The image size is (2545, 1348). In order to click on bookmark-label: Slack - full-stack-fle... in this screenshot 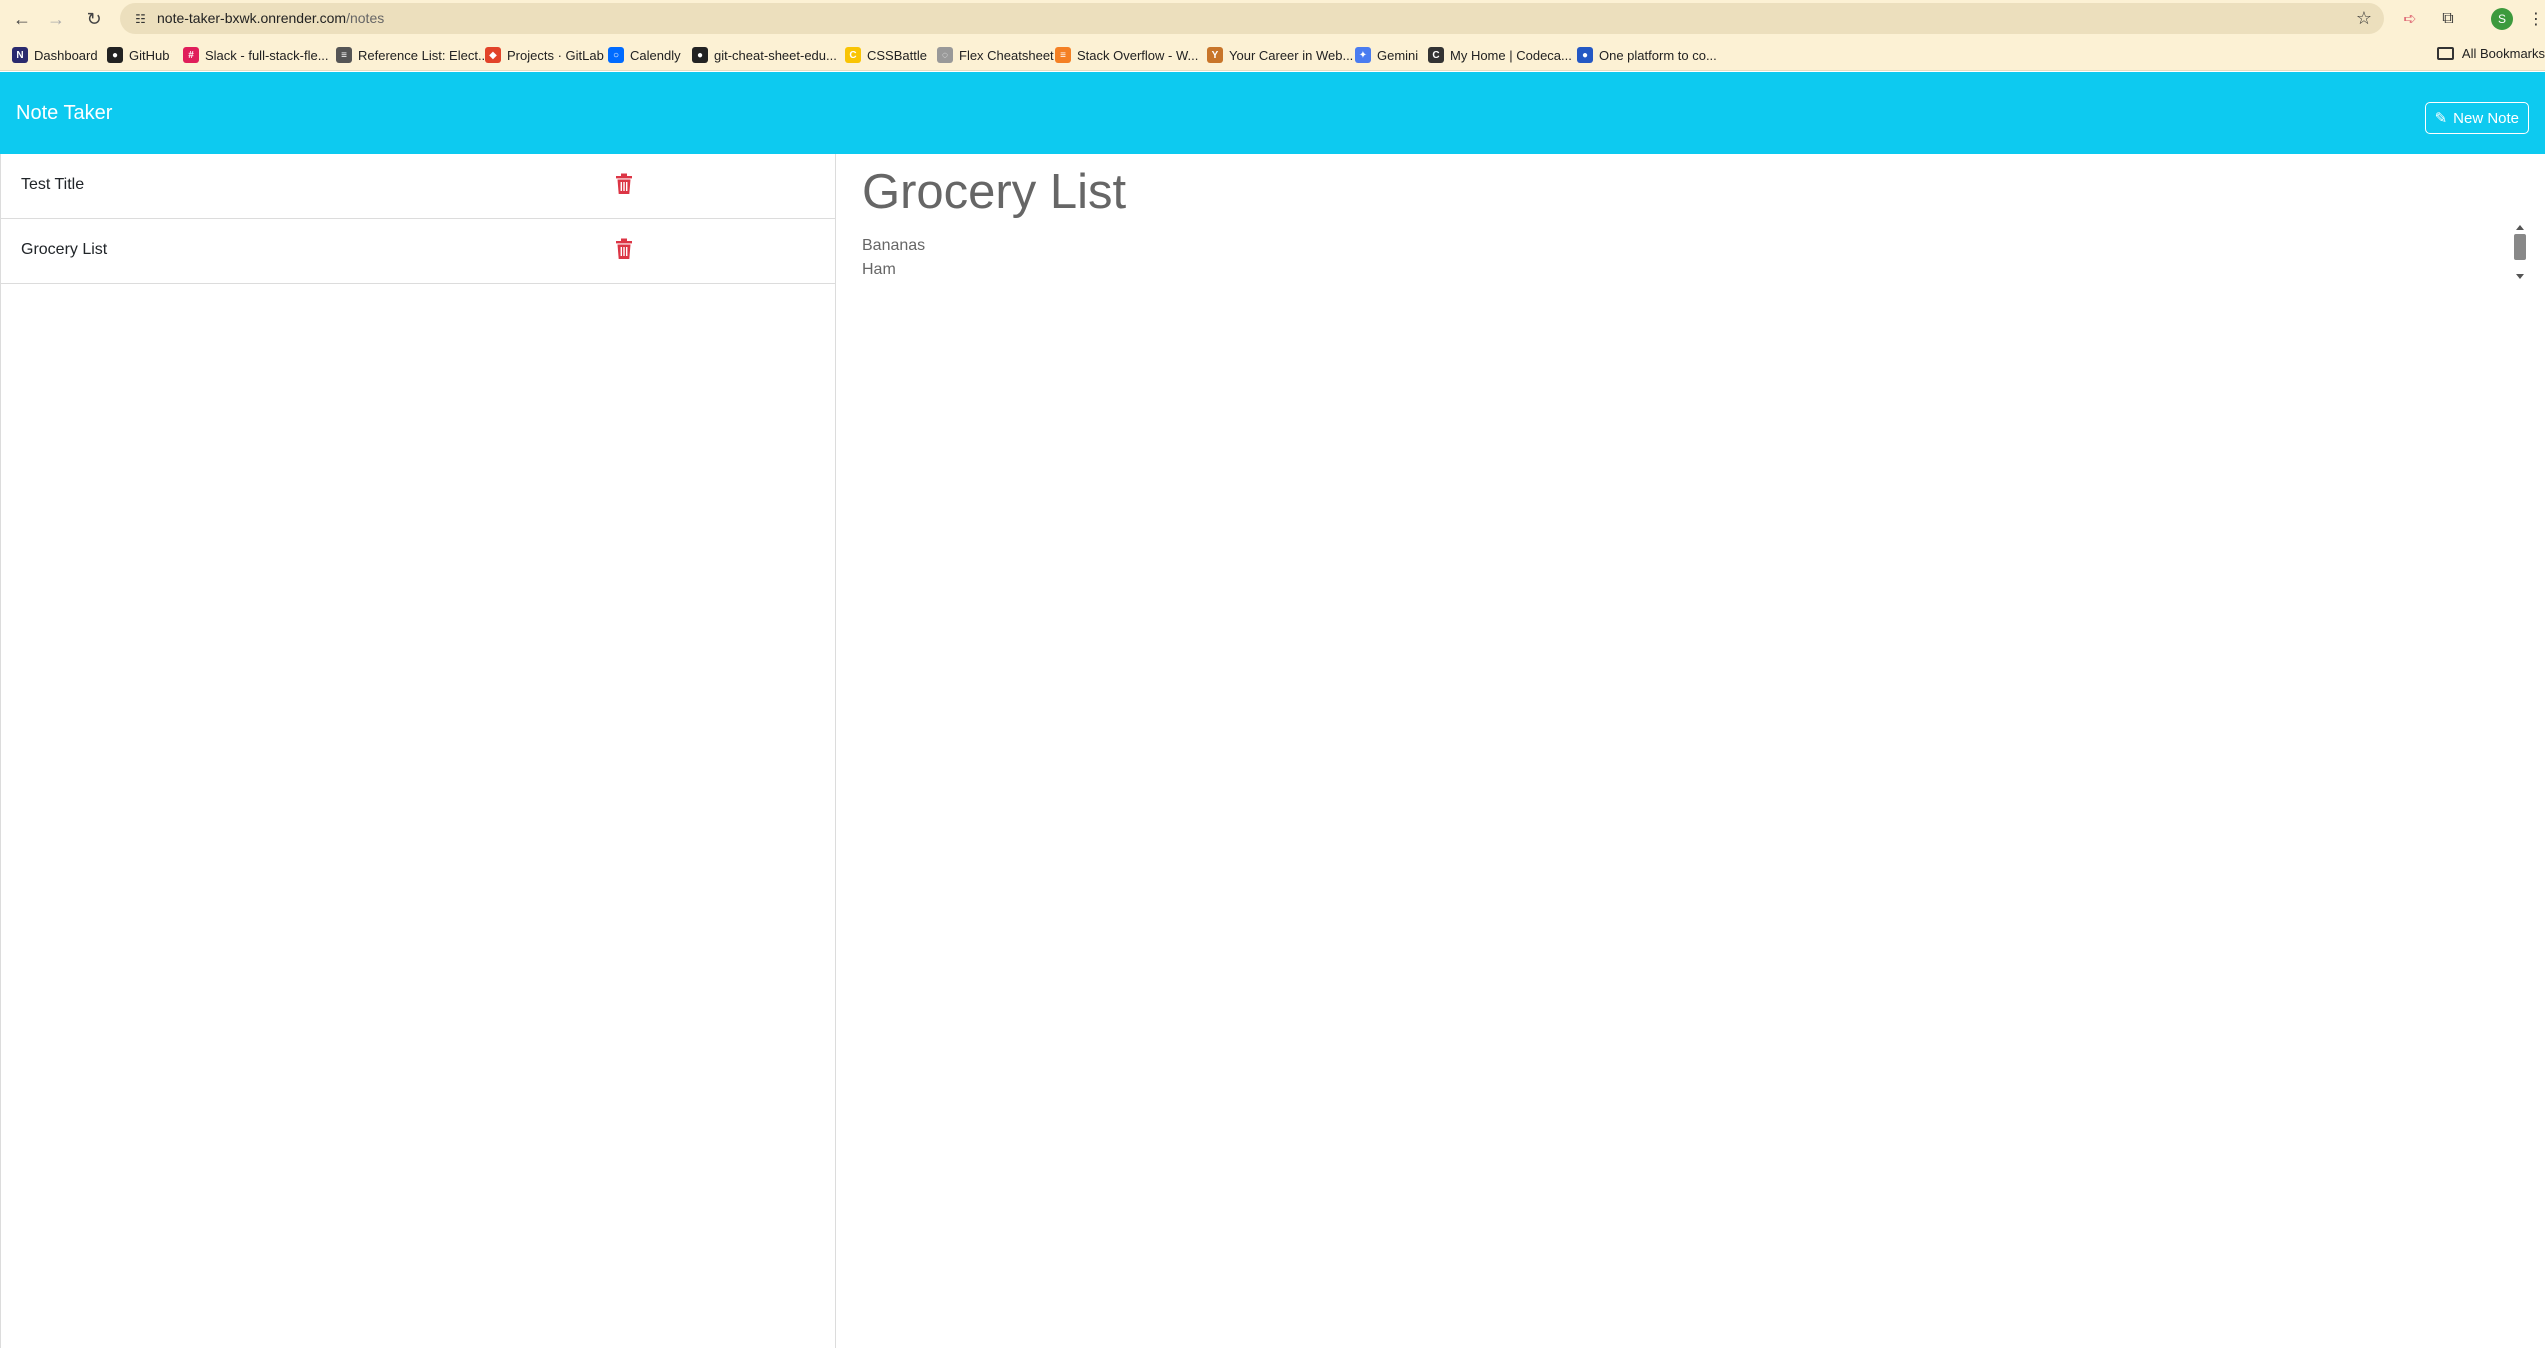, I will do `click(267, 55)`.